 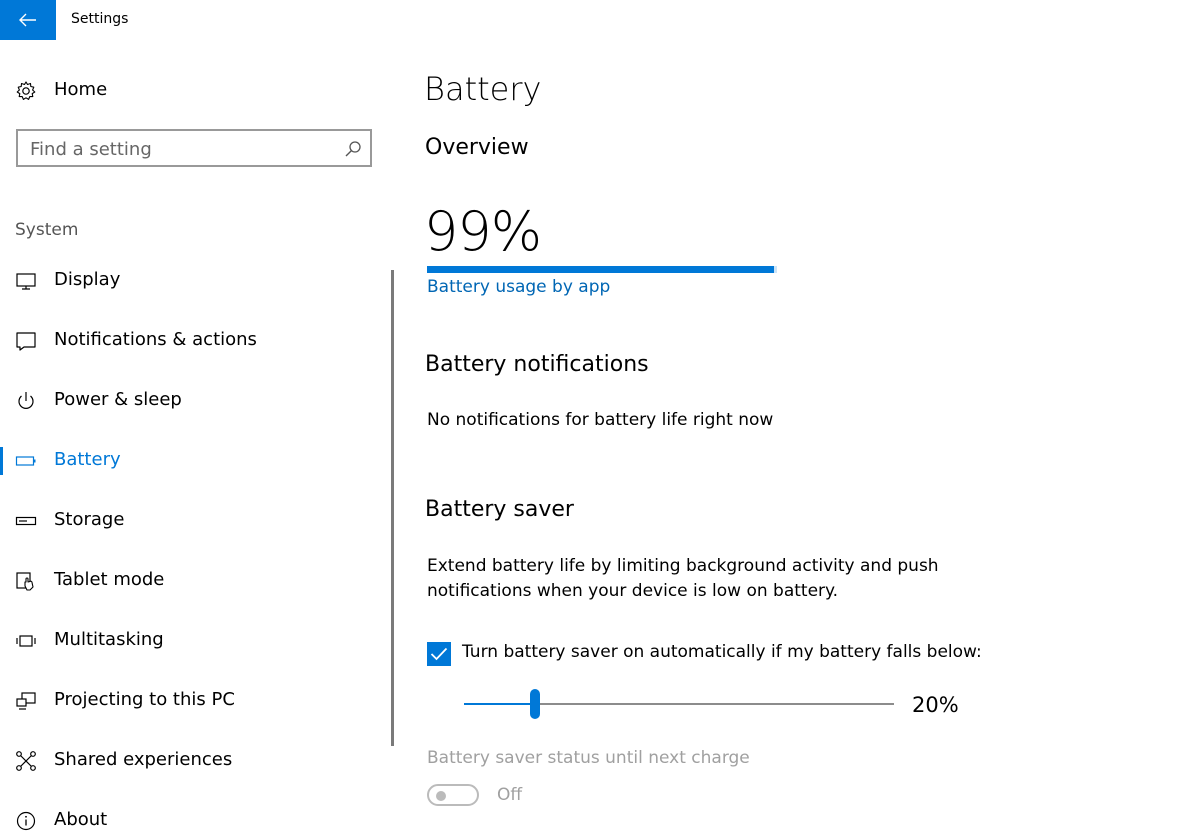 I want to click on saver-status-toggle-text: Off, so click(x=510, y=795).